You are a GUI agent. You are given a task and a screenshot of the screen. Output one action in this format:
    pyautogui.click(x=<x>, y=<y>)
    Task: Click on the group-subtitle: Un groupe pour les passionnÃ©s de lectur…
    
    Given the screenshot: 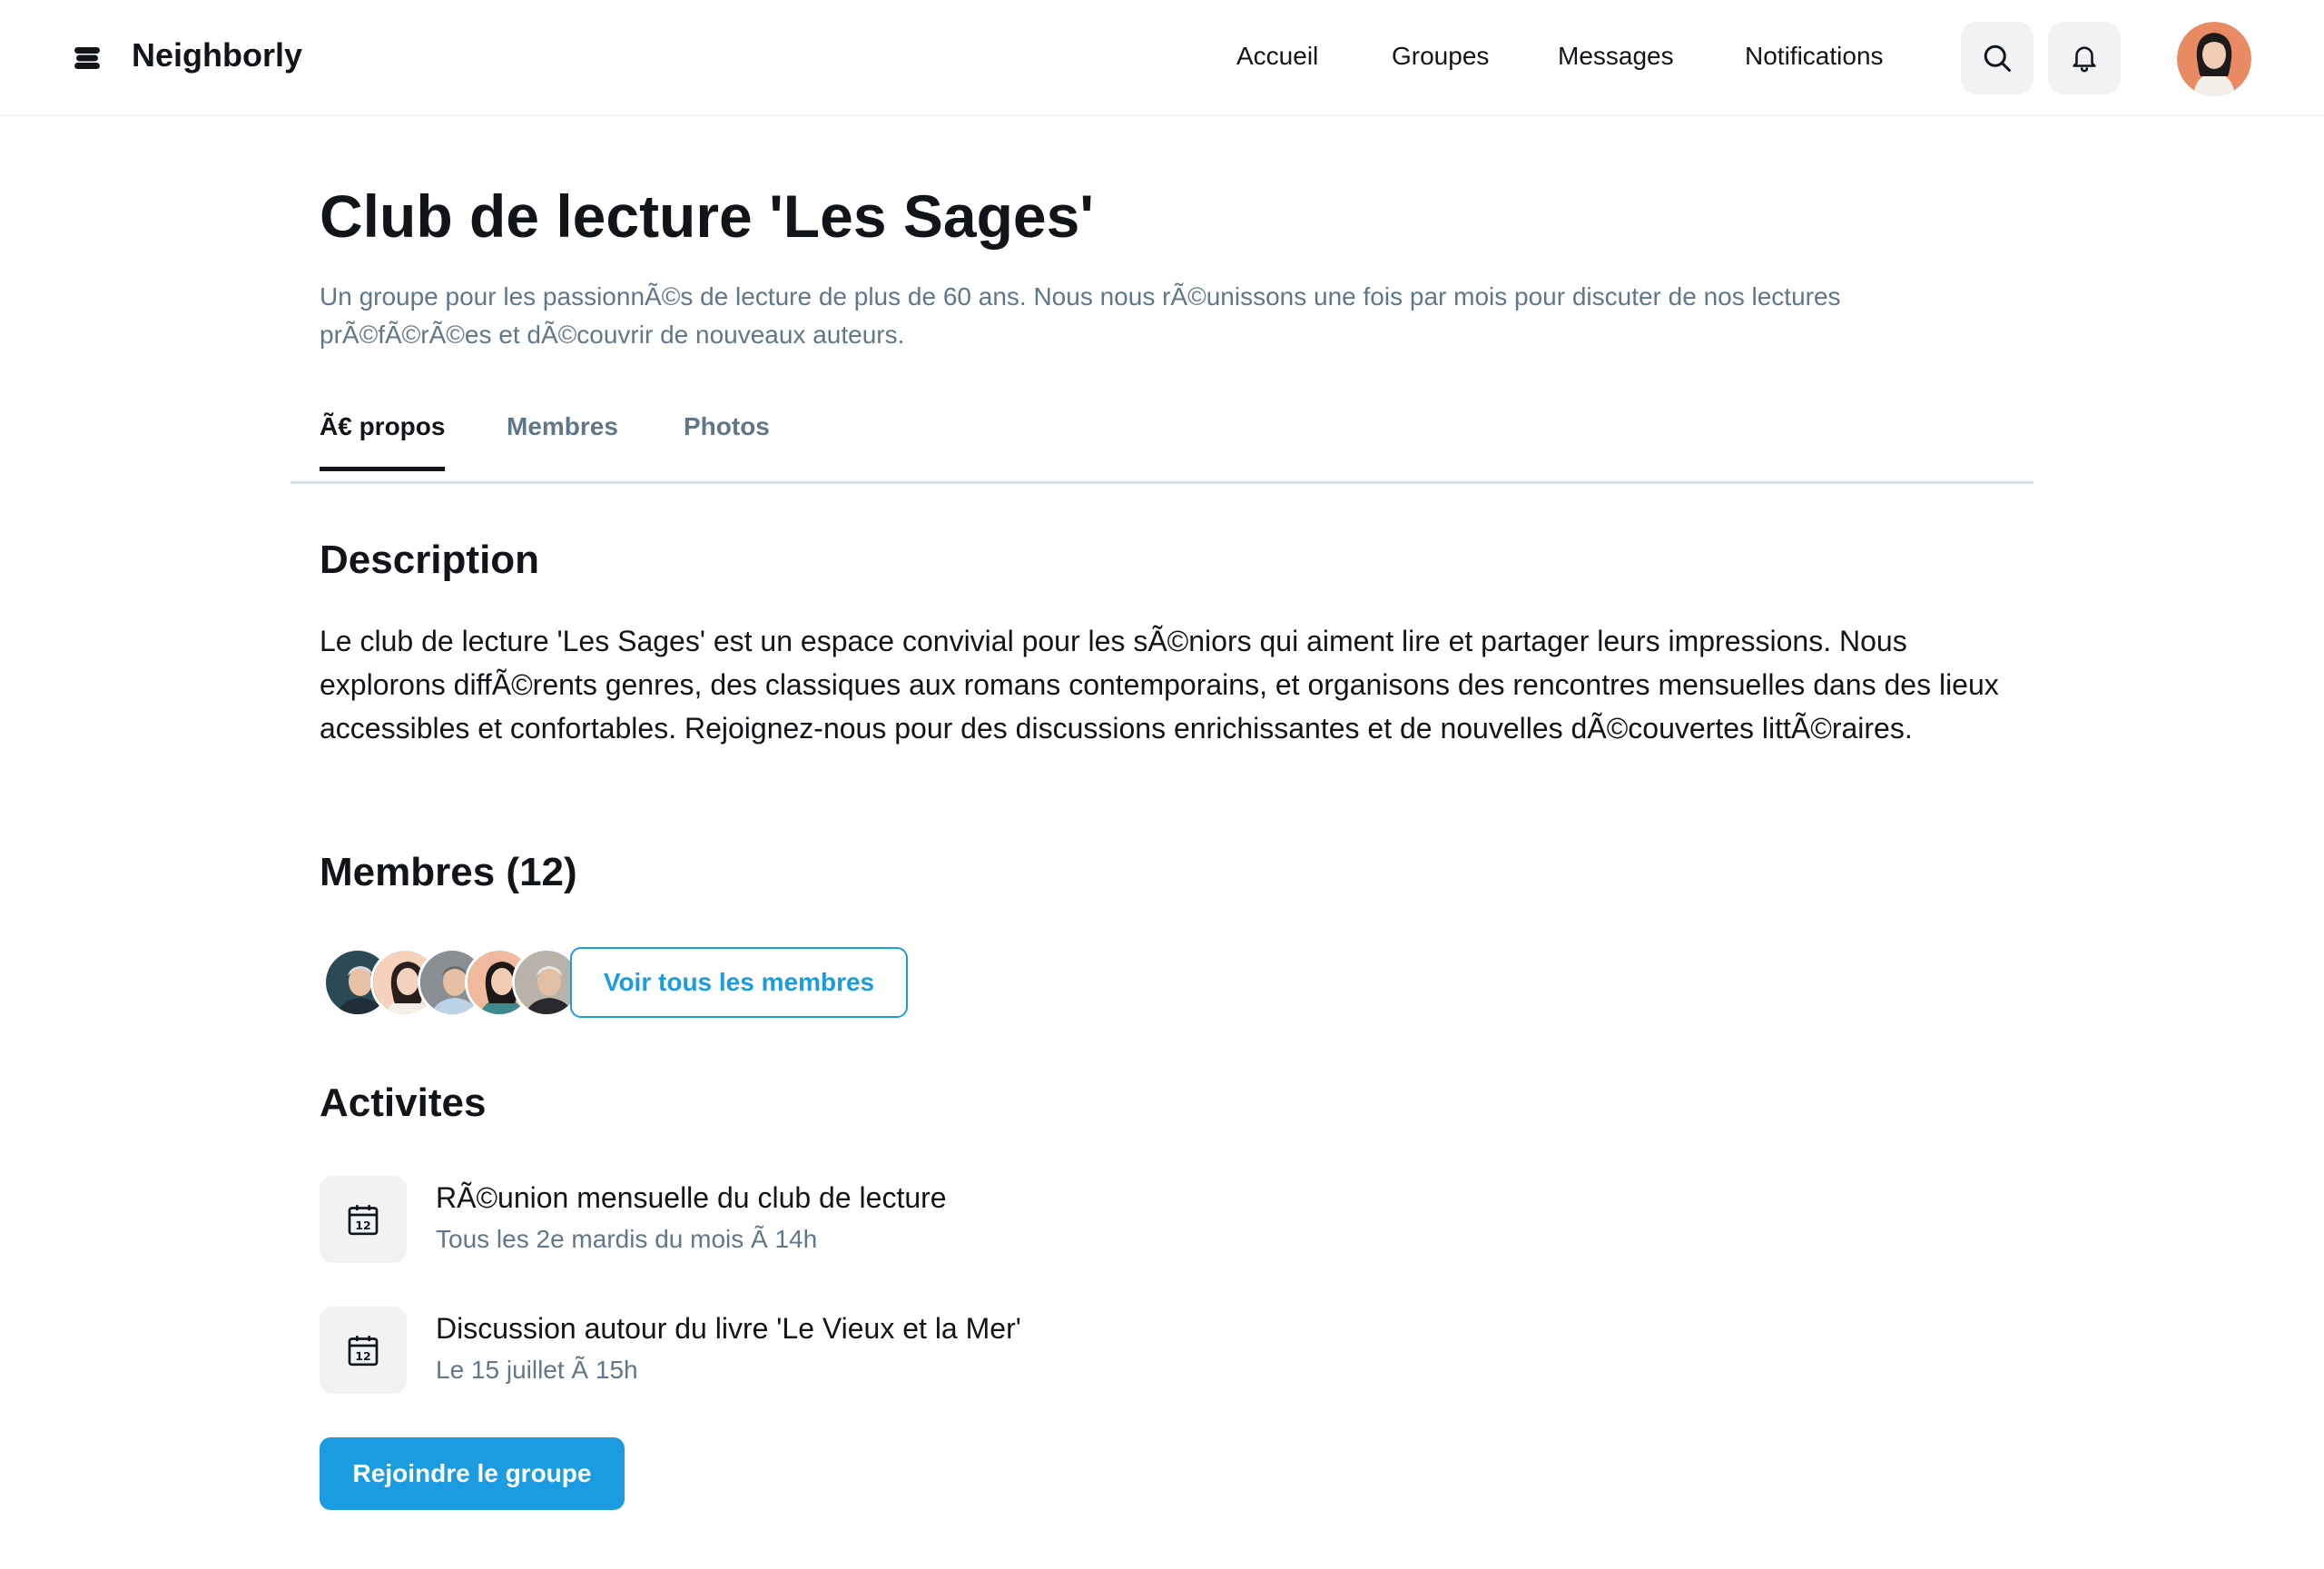 What is the action you would take?
    pyautogui.click(x=1080, y=315)
    